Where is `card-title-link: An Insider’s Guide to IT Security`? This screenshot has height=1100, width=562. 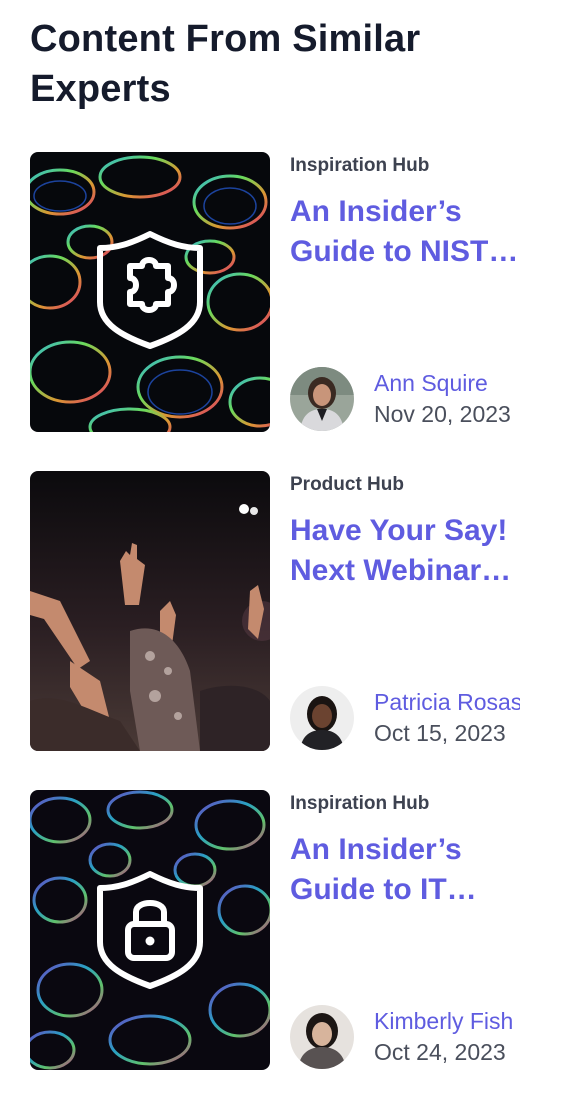 card-title-link: An Insider’s Guide to IT Security is located at coordinates (409, 870).